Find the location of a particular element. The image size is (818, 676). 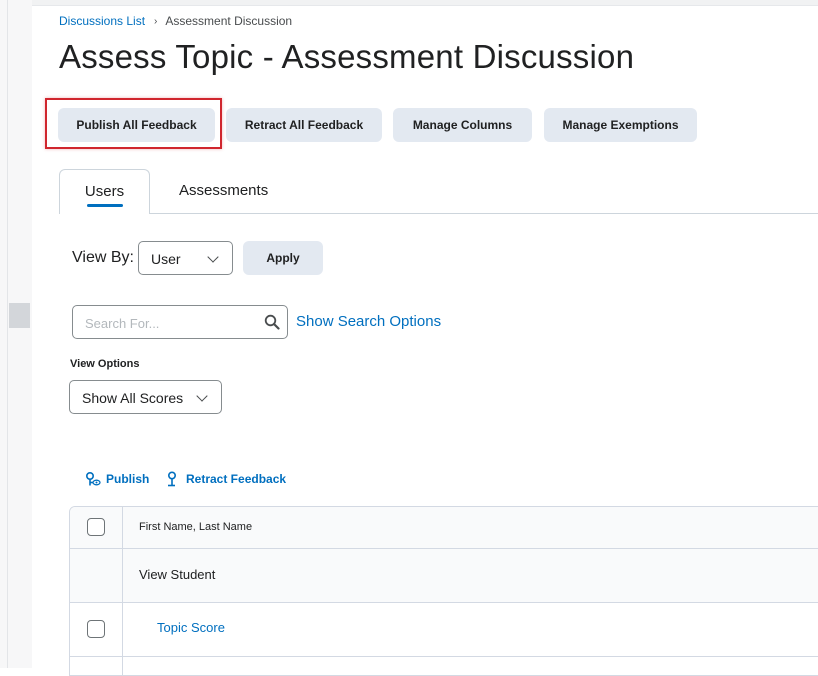

table-row: View Student is located at coordinates (444, 576).